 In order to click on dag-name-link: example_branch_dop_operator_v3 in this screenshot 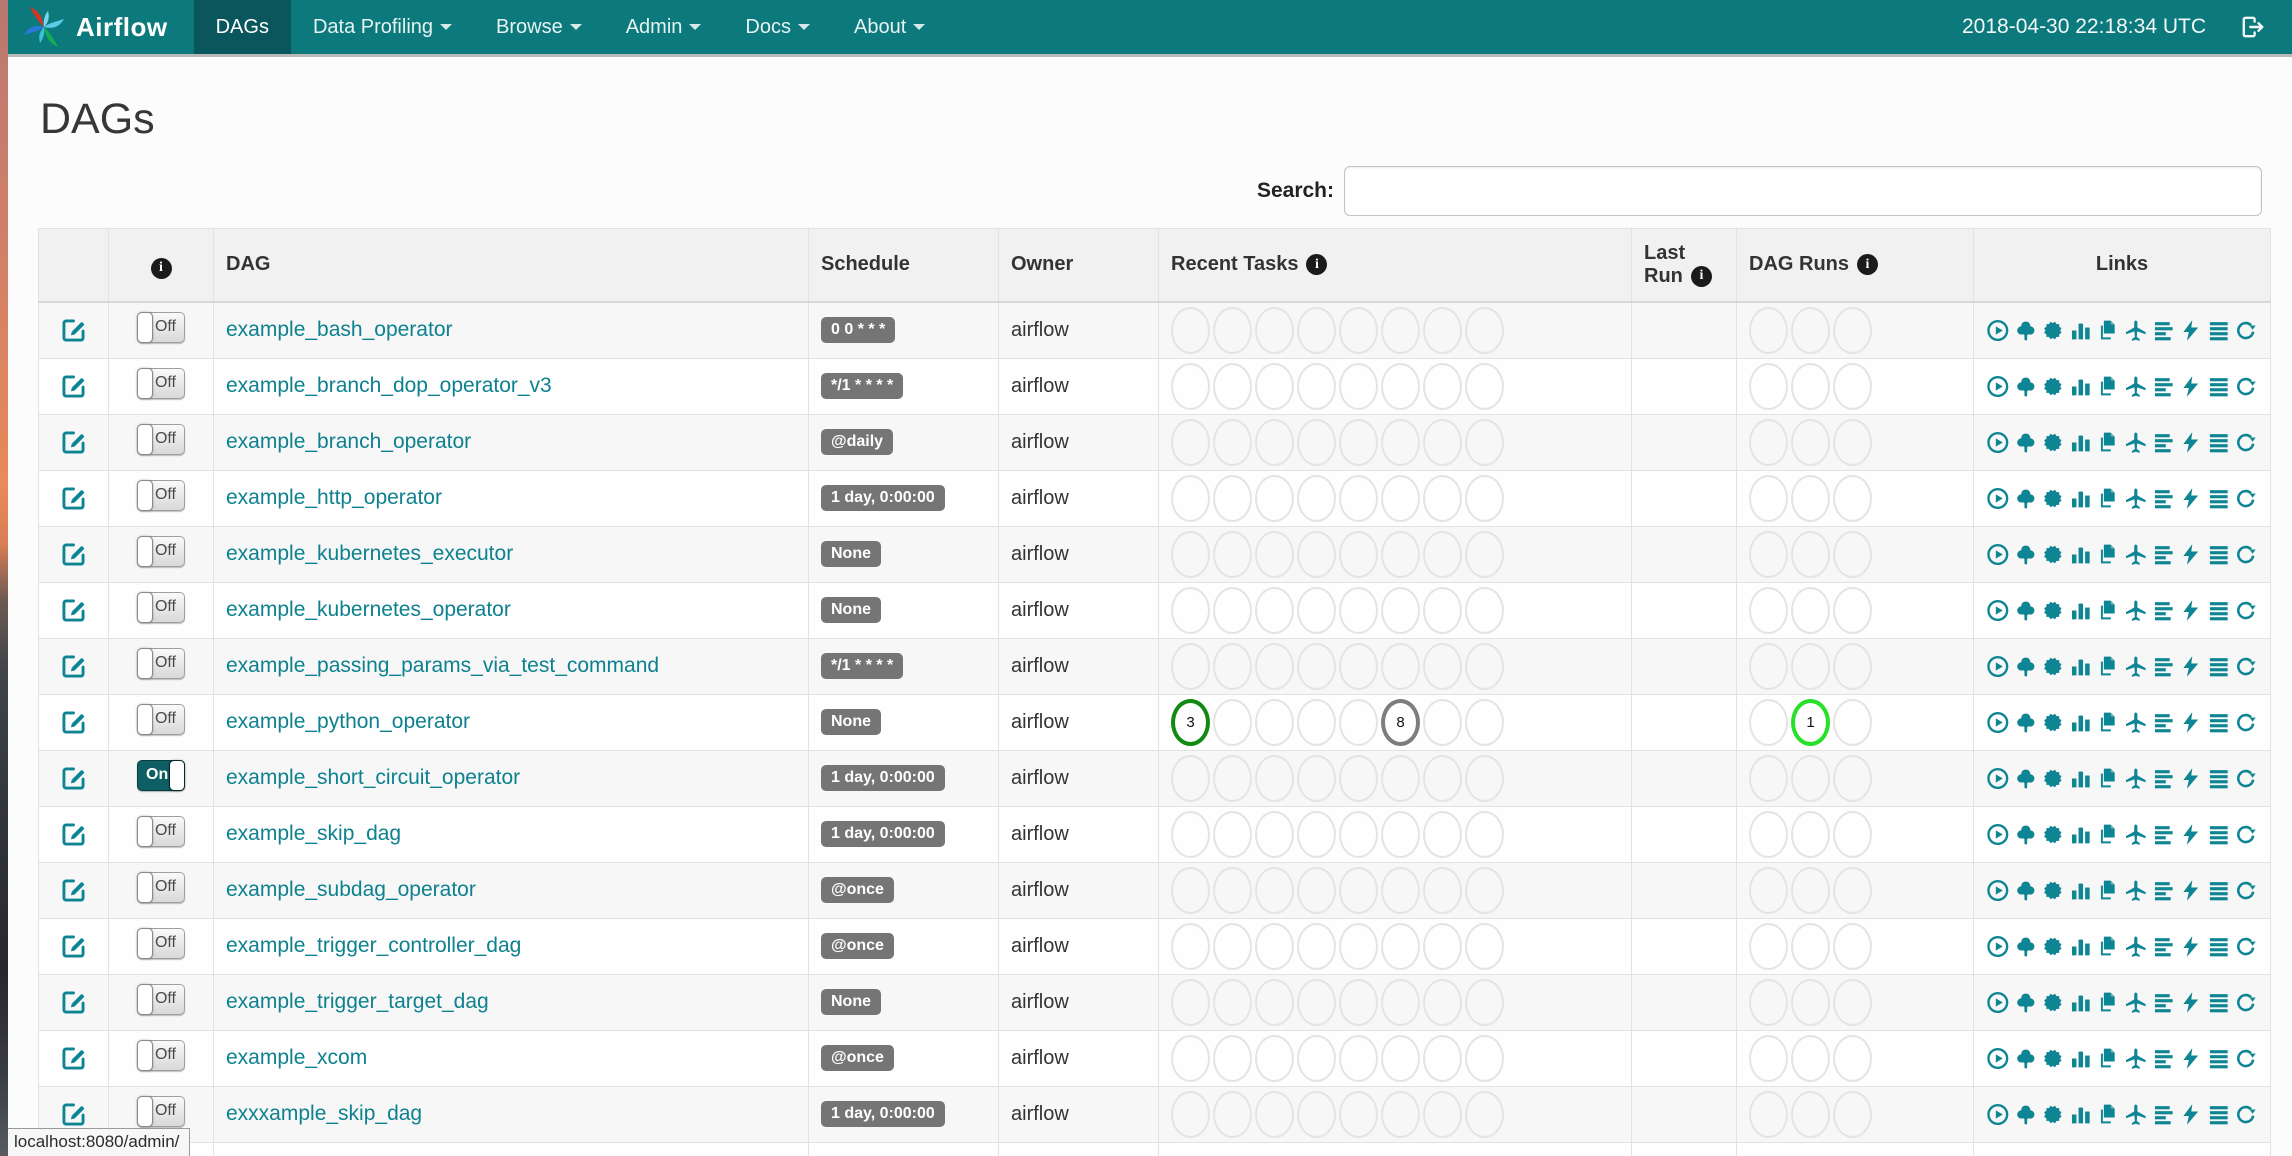, I will do `click(389, 385)`.